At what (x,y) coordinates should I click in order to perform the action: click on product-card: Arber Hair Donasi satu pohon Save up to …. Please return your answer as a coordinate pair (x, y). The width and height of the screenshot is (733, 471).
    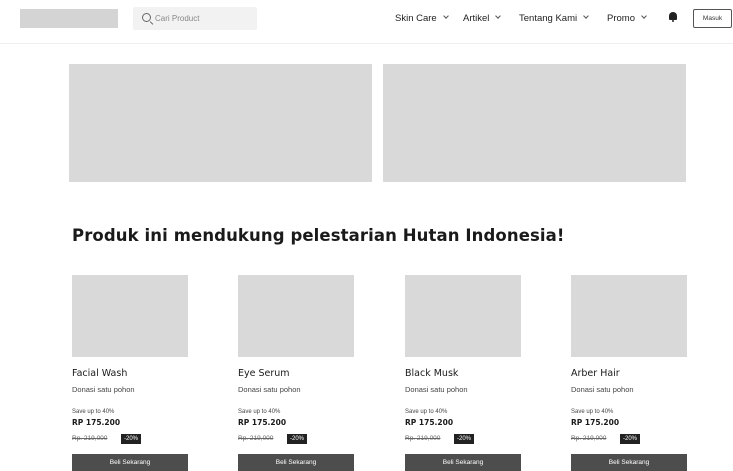
    Looking at the image, I should click on (629, 373).